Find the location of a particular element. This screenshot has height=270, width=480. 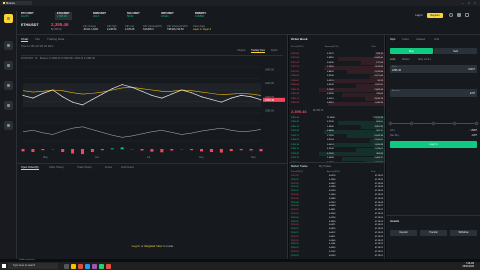

tab-info: Info is located at coordinates (37, 39).